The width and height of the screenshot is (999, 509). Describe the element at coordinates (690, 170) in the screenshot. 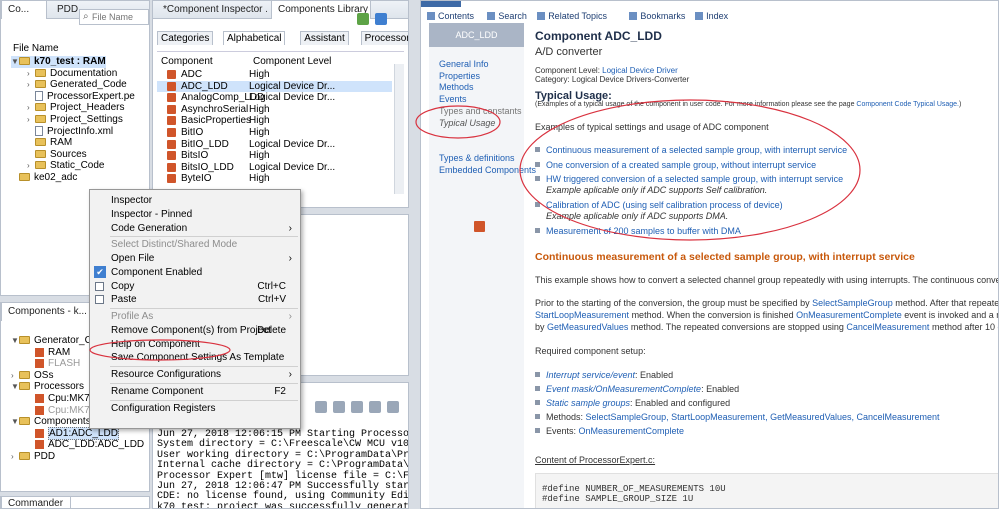

I see `annotation-ellipse-examples` at that location.